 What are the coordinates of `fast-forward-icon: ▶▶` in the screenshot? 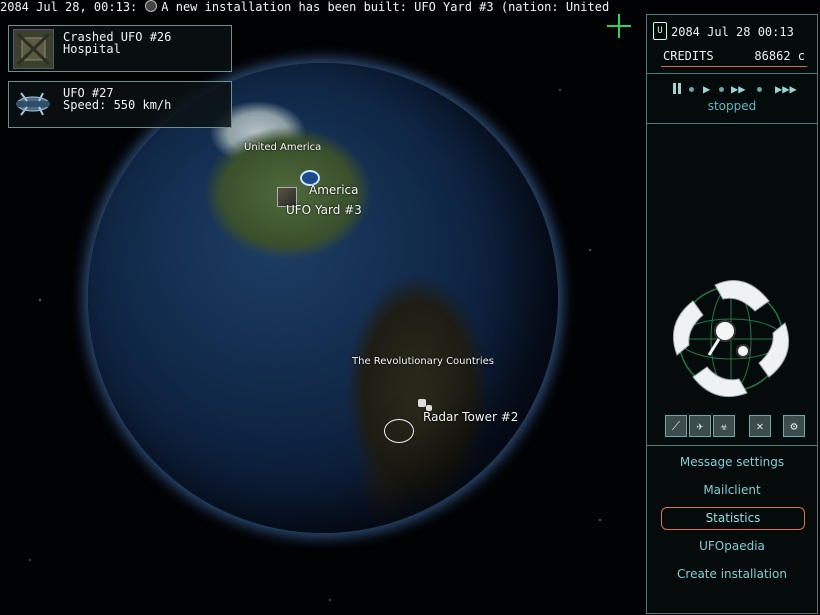 It's located at (738, 89).